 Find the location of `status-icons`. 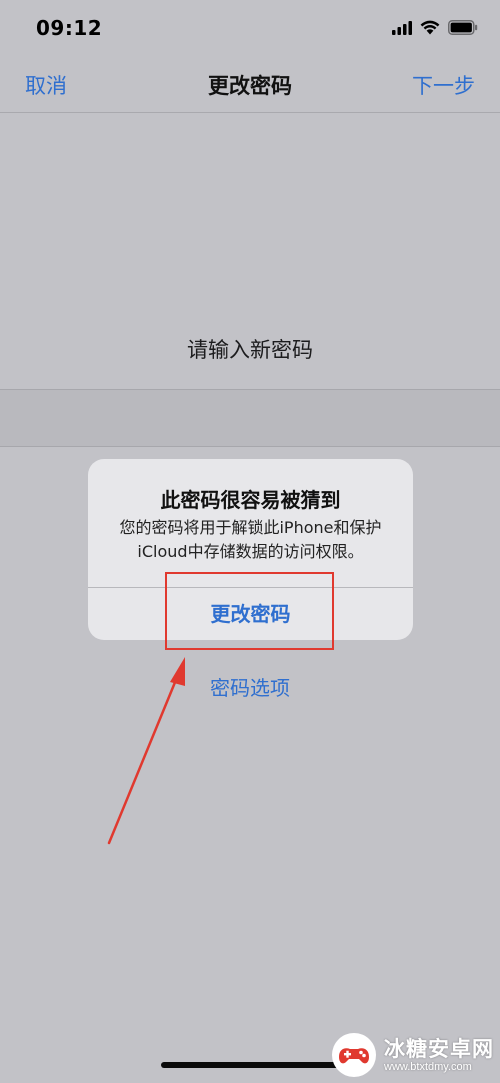

status-icons is located at coordinates (435, 27).